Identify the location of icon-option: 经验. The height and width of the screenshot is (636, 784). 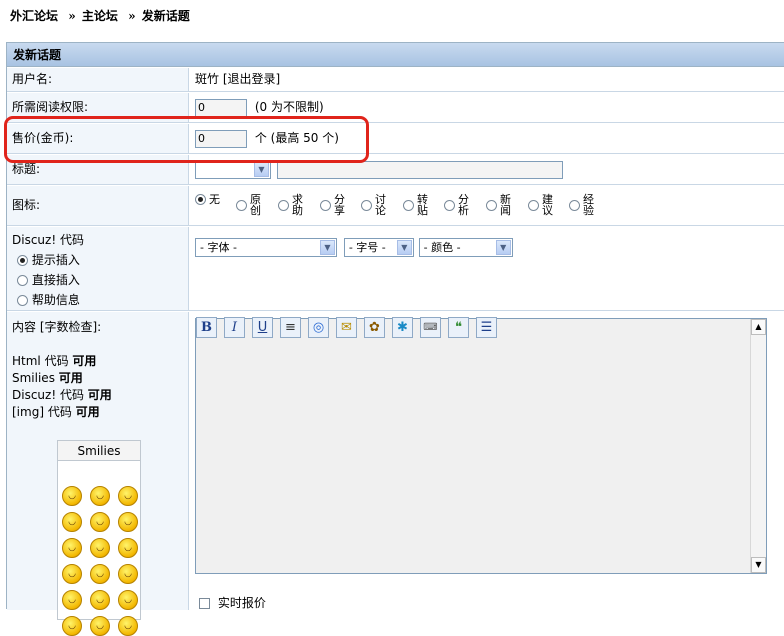
(582, 205).